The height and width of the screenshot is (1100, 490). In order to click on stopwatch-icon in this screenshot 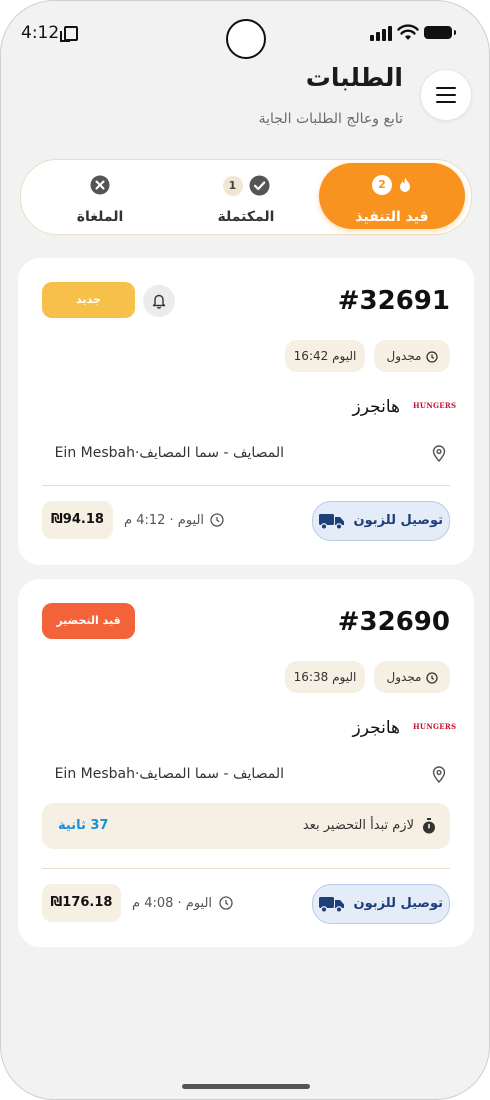, I will do `click(429, 826)`.